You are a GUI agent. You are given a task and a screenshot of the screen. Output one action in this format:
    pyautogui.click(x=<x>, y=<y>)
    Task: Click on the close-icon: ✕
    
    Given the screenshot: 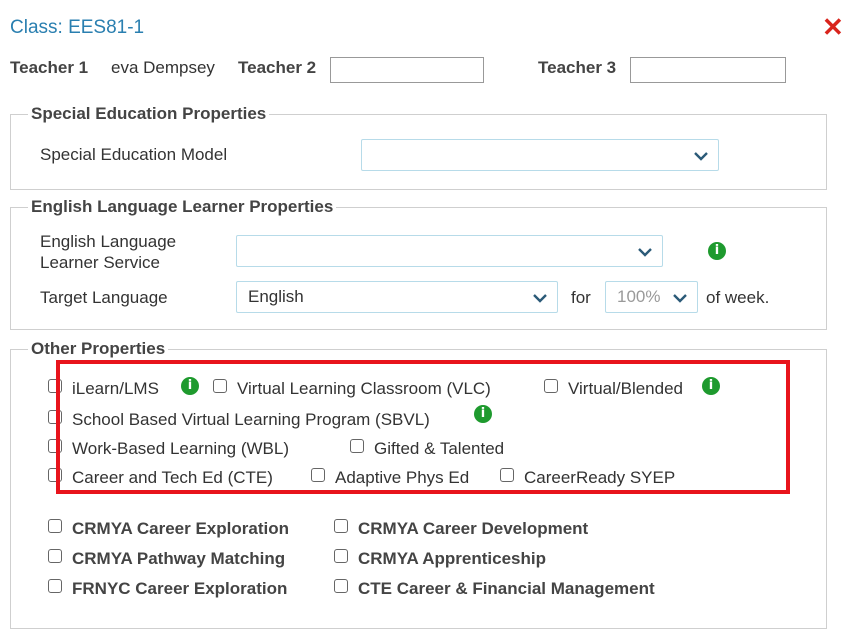 What is the action you would take?
    pyautogui.click(x=832, y=27)
    